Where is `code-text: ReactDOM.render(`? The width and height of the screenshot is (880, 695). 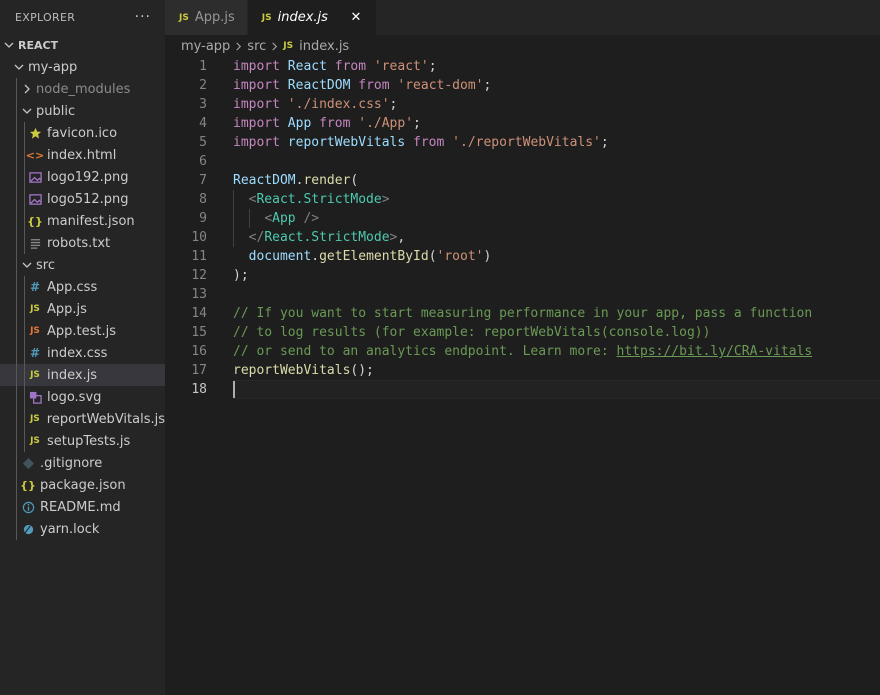 code-text: ReactDOM.render( is located at coordinates (295, 180).